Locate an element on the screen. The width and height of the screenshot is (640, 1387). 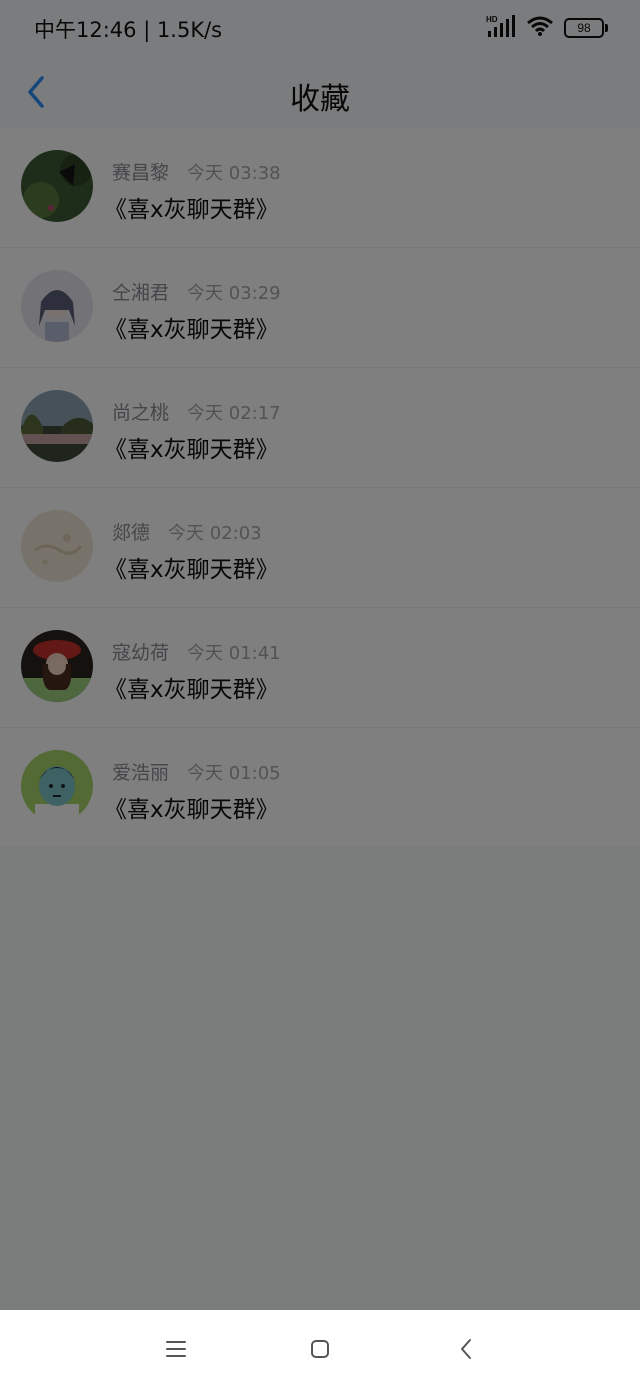
recent-apps-button is located at coordinates (176, 1349).